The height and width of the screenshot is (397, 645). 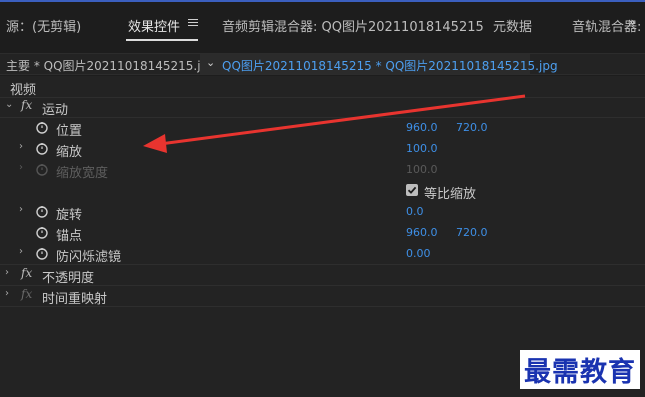 I want to click on effect-row-time-remap: › fx 时间重映射, so click(x=322, y=296).